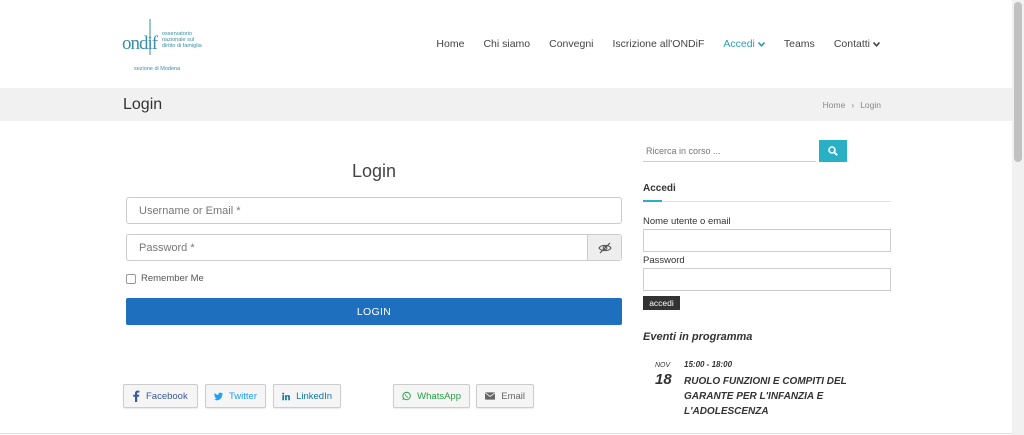 The image size is (1024, 435). What do you see at coordinates (140, 43) in the screenshot?
I see `svg-text: ondif` at bounding box center [140, 43].